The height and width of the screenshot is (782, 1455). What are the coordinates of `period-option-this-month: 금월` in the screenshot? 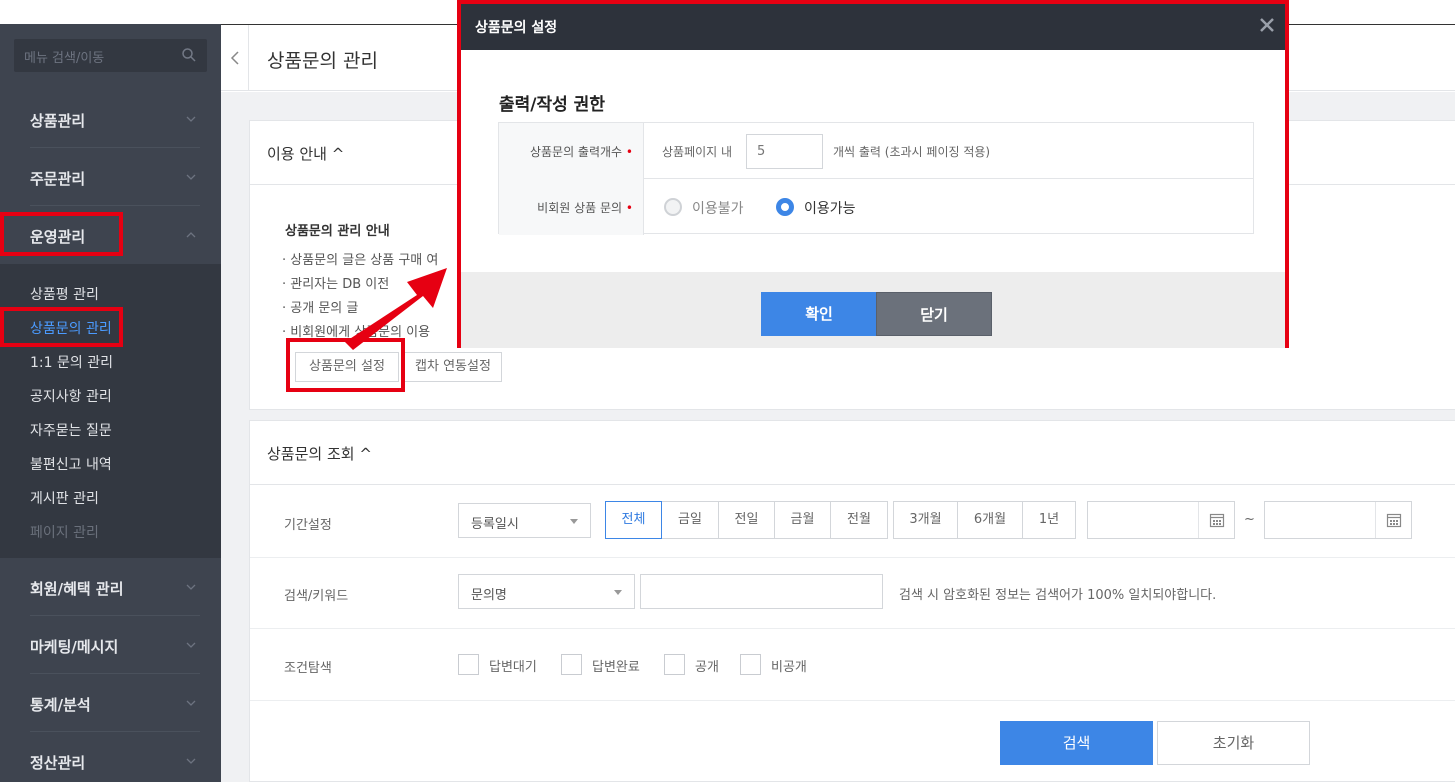 It's located at (802, 520).